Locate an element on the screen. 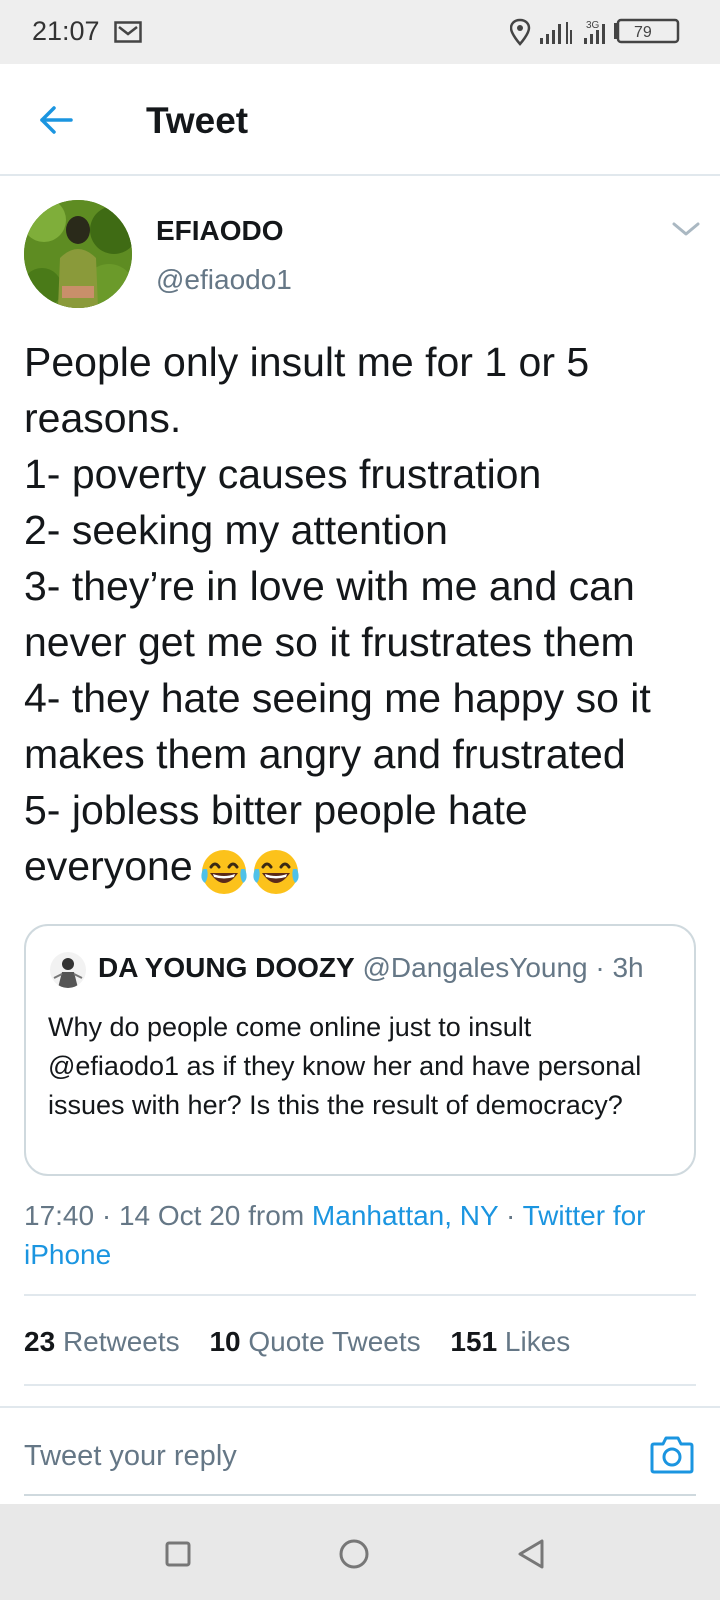 The image size is (720, 1600). back-button is located at coordinates (56, 120).